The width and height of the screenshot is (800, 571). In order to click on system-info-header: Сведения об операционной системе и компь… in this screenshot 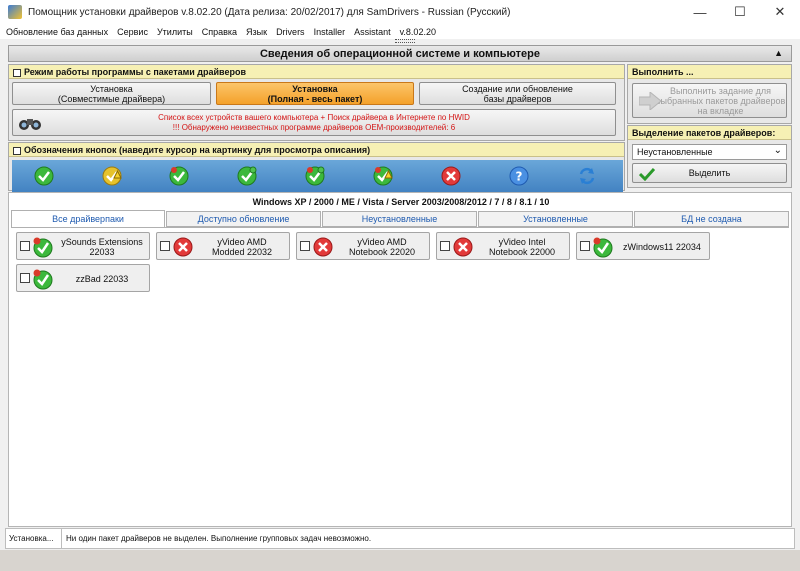, I will do `click(400, 53)`.